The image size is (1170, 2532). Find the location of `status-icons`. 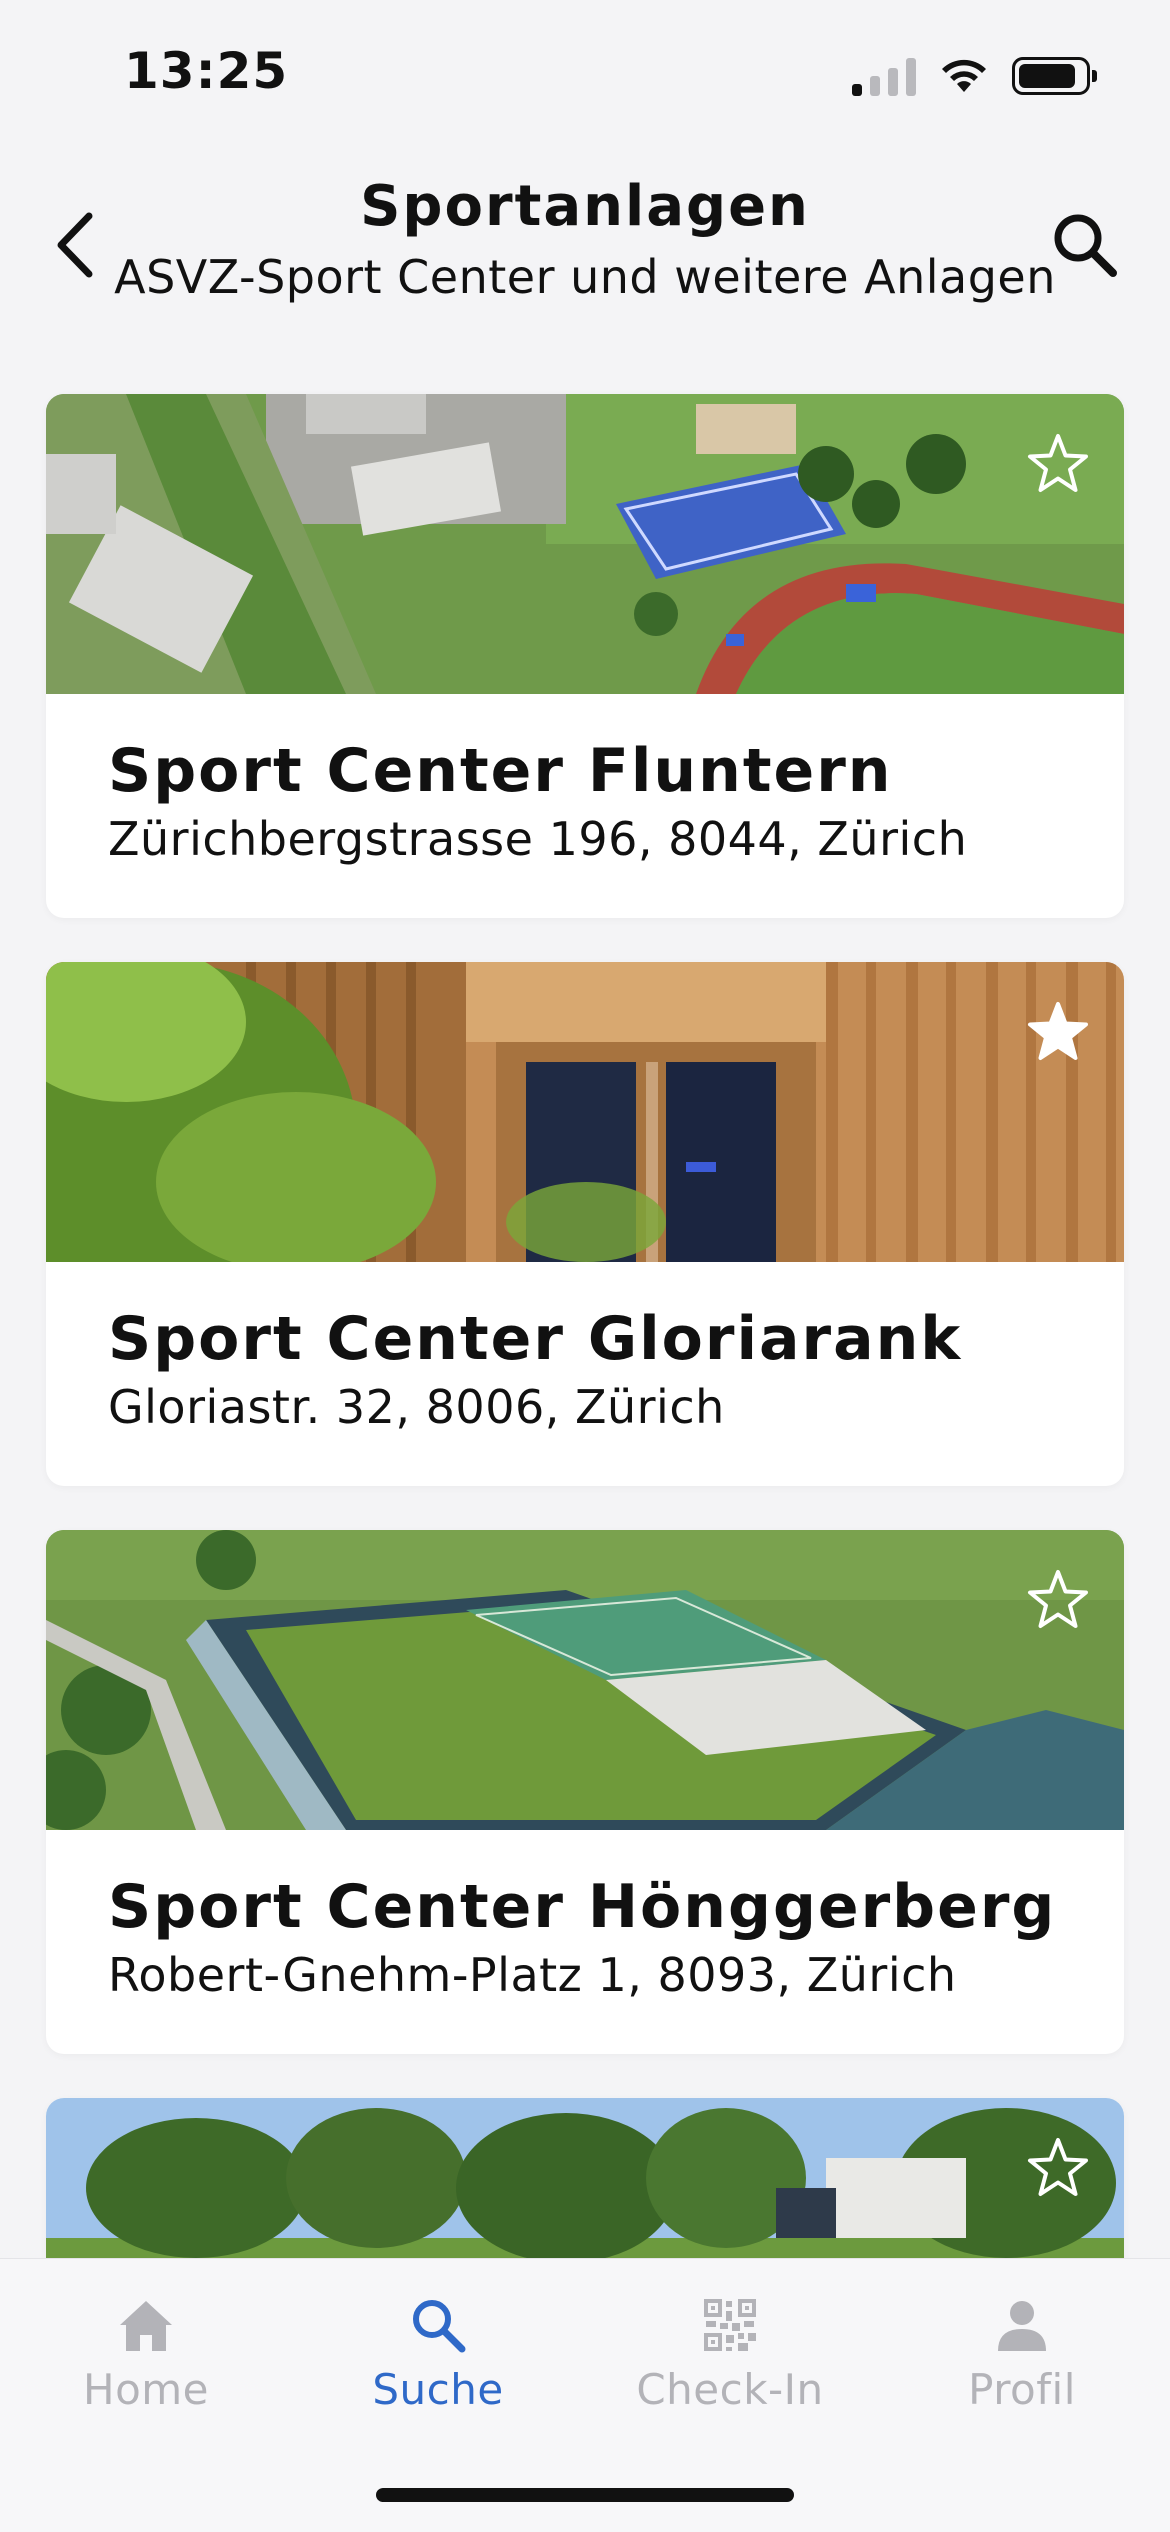

status-icons is located at coordinates (974, 76).